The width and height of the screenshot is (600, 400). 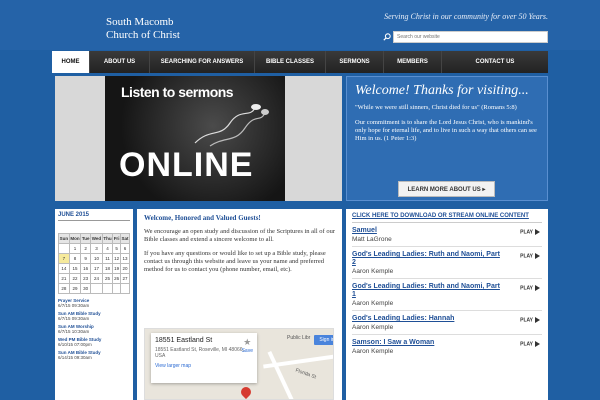 I want to click on calendar-title: JUNE 2015, so click(x=94, y=216).